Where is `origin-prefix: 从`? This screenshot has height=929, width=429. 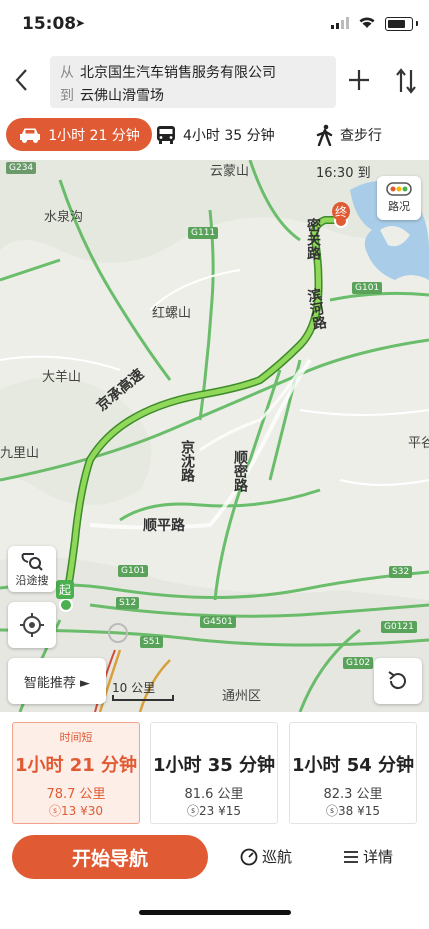 origin-prefix: 从 is located at coordinates (67, 73).